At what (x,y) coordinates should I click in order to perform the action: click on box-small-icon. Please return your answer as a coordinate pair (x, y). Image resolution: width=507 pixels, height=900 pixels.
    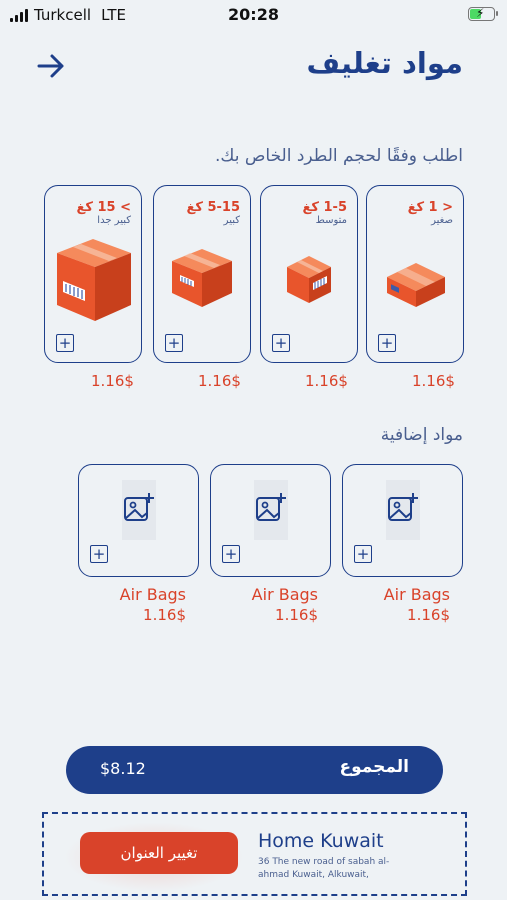
    Looking at the image, I should click on (416, 285).